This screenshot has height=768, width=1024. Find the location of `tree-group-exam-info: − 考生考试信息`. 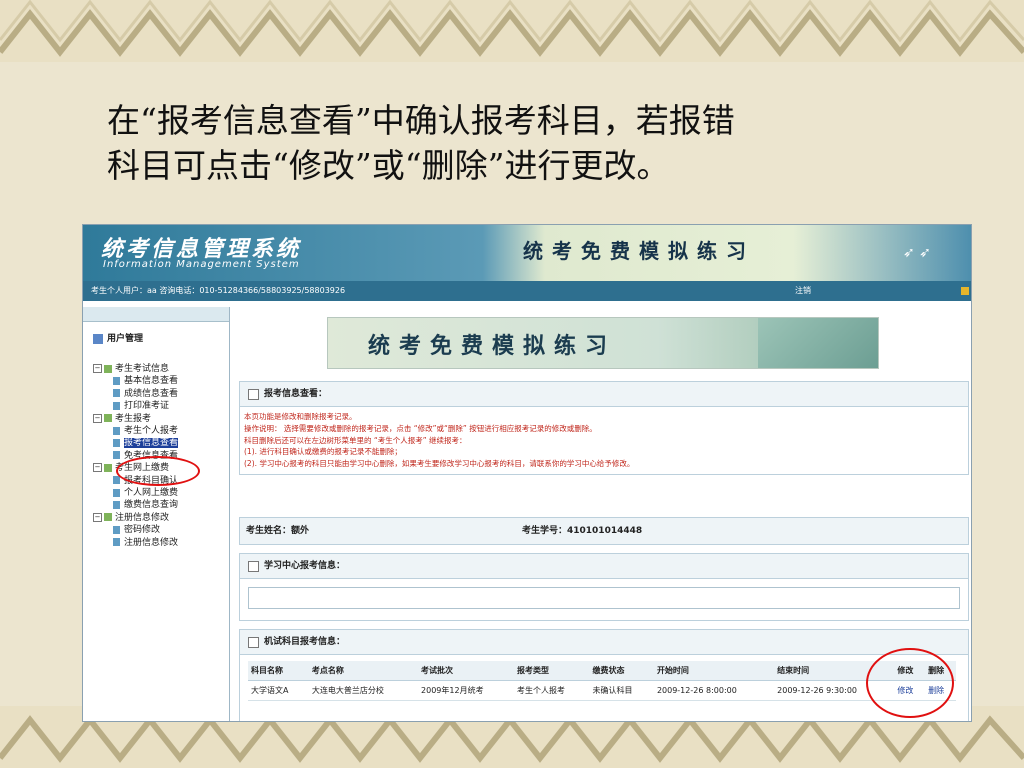

tree-group-exam-info: − 考生考试信息 is located at coordinates (135, 369).